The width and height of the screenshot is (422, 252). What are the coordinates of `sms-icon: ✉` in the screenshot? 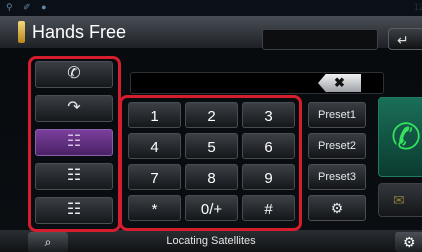 It's located at (399, 200).